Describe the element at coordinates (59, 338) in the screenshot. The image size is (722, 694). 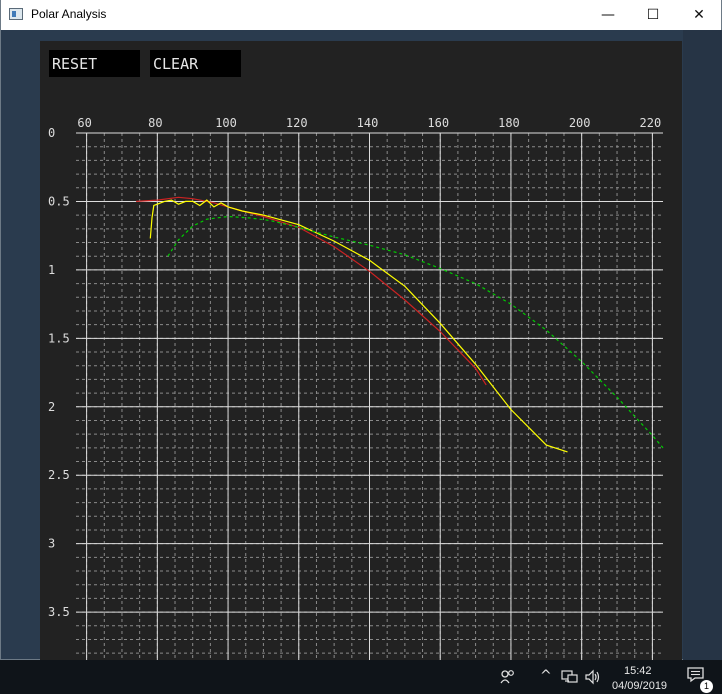
I see `y-tick-label: 1.5` at that location.